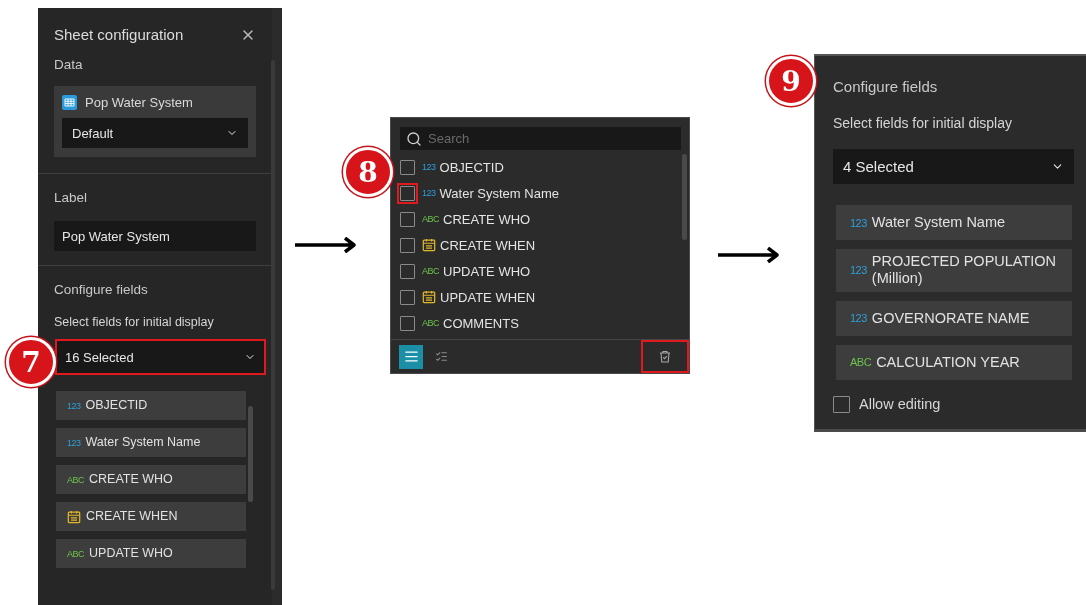 The height and width of the screenshot is (605, 1086). I want to click on table-icon, so click(69, 102).